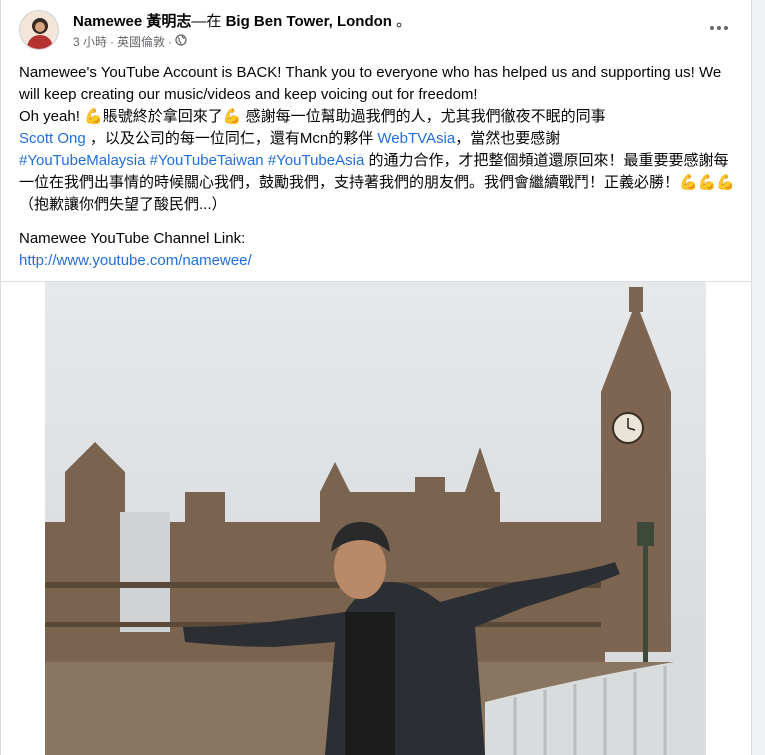 The image size is (765, 755). I want to click on post-place: 英國倫敦, so click(141, 42).